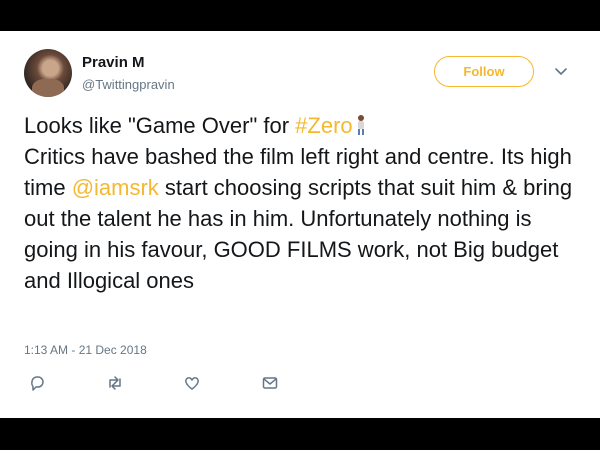 The height and width of the screenshot is (450, 600). What do you see at coordinates (113, 62) in the screenshot?
I see `user-name: Pravin M` at bounding box center [113, 62].